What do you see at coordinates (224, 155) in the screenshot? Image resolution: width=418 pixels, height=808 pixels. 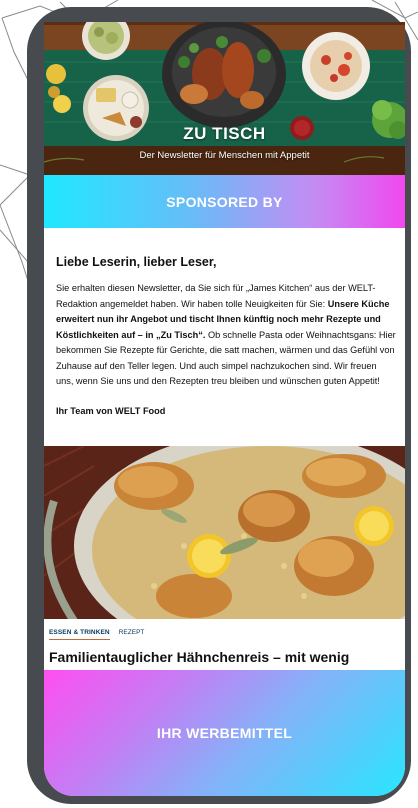 I see `newsletter-subtitle: Der Newsletter für Menschen mit Appetit` at bounding box center [224, 155].